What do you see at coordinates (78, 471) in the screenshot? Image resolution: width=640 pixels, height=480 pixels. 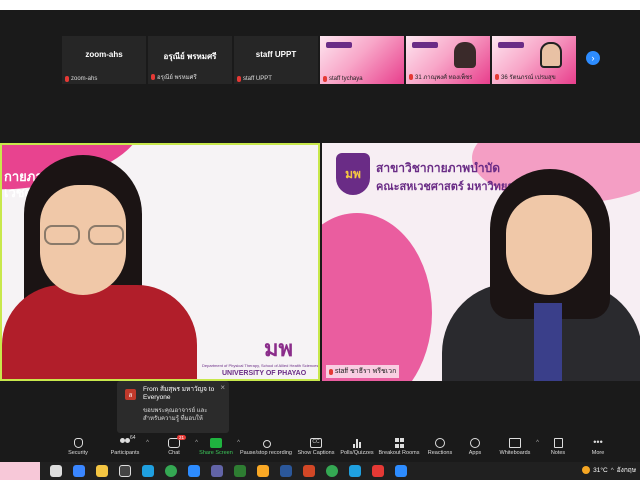 I see `mail-icon` at bounding box center [78, 471].